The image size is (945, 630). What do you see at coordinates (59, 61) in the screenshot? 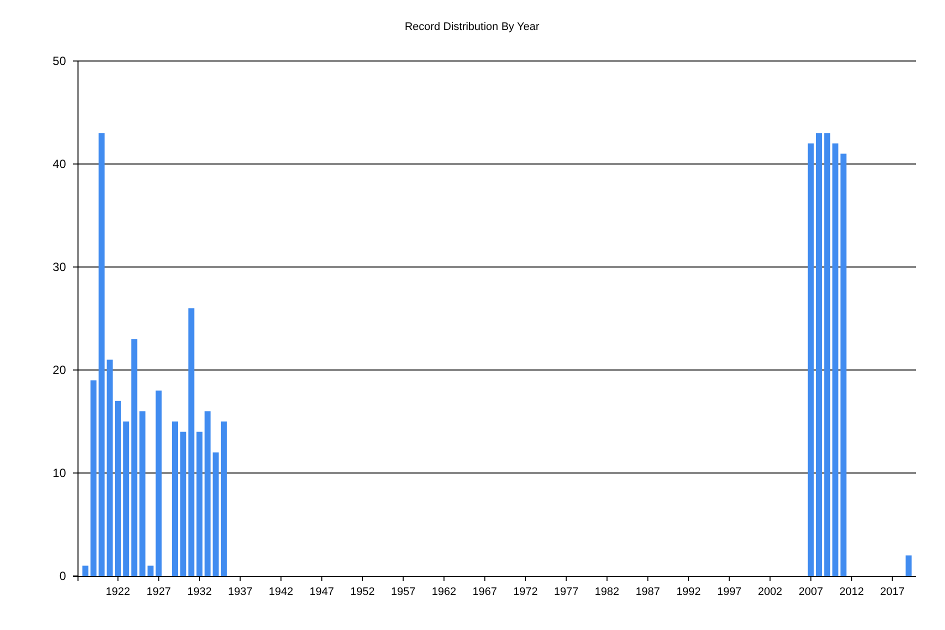
I see `y-tick-label: 50` at bounding box center [59, 61].